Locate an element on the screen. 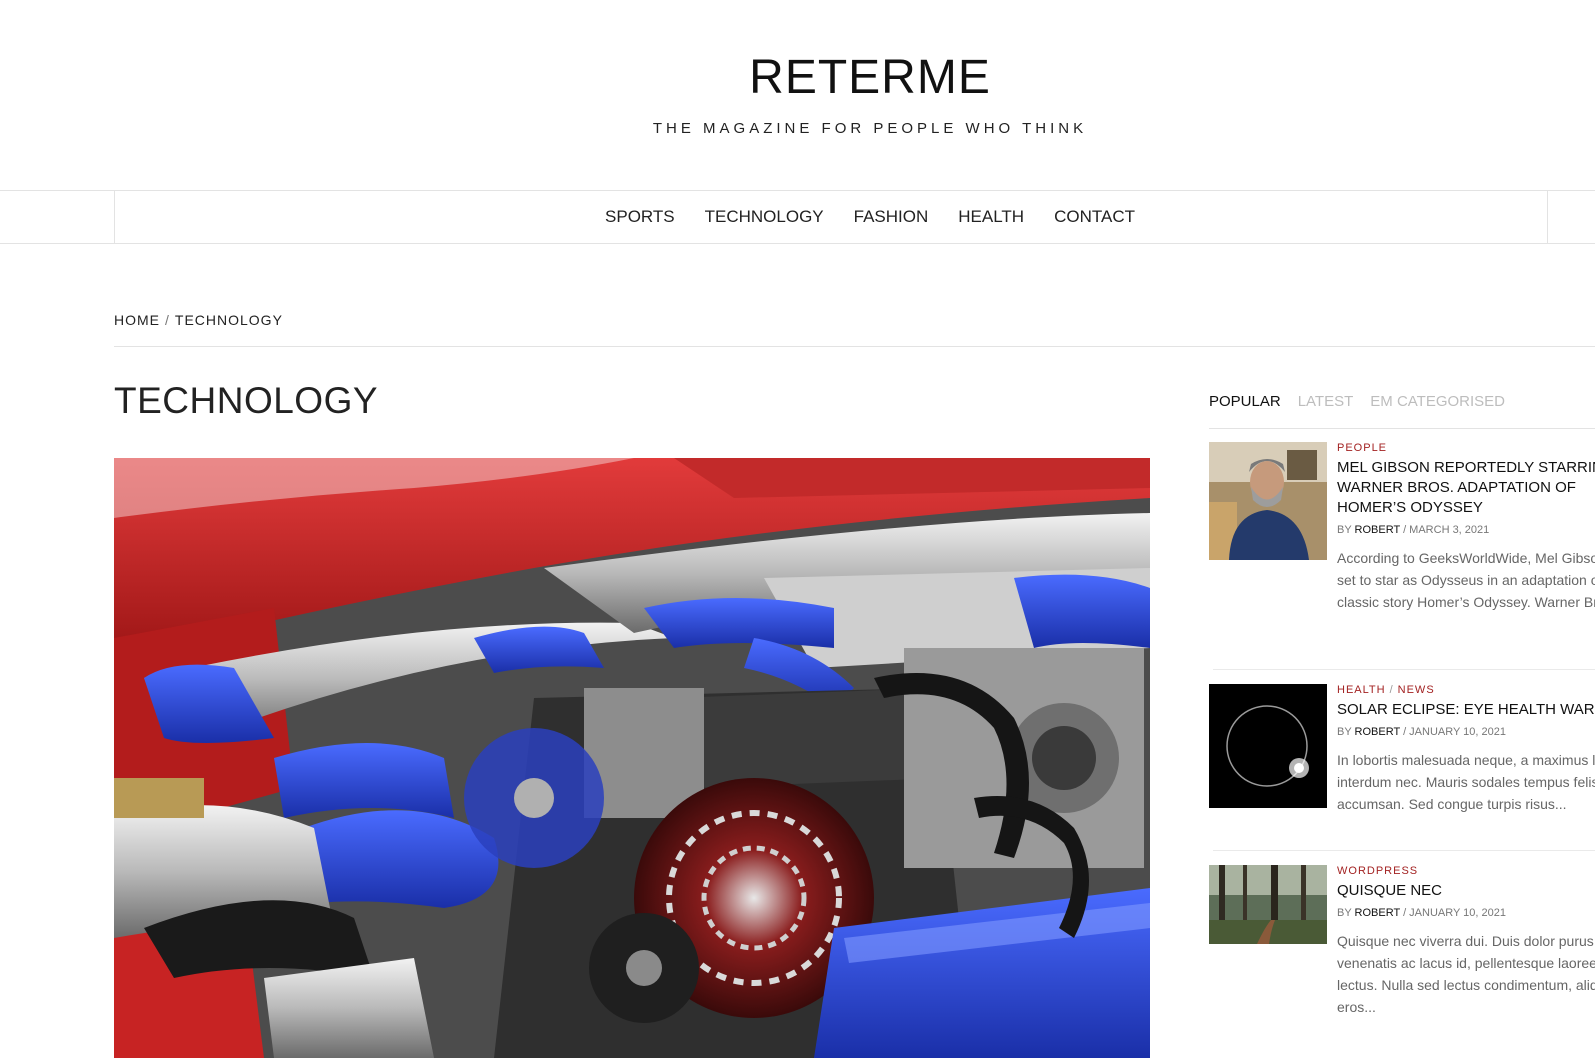 This screenshot has height=1058, width=1595. post-date: / MARCH 3, 2021 is located at coordinates (1446, 530).